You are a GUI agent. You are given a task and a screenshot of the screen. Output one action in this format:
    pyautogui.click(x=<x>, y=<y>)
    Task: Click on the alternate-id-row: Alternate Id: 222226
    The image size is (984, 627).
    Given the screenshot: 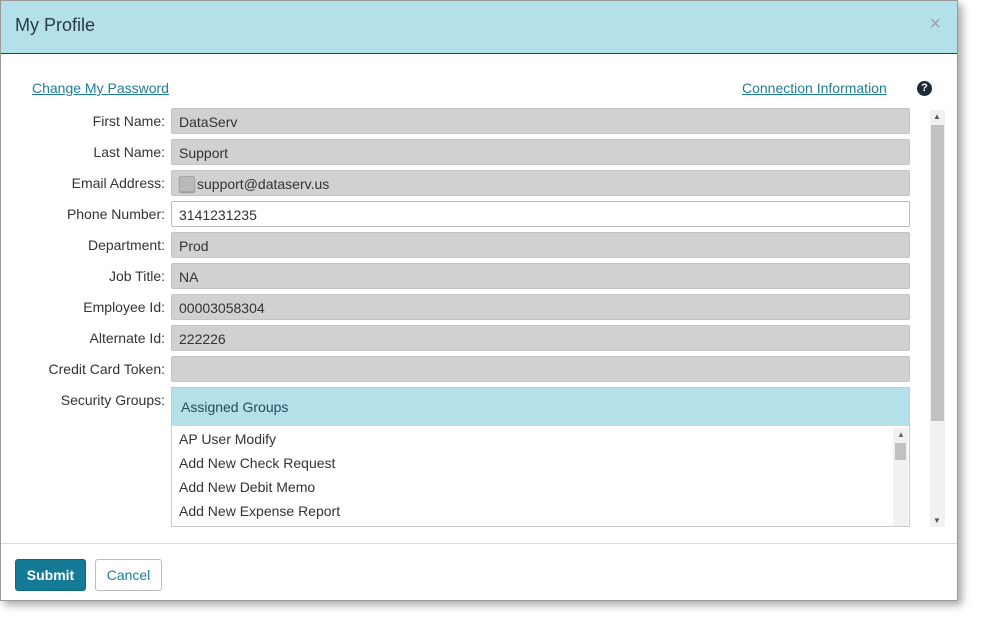 What is the action you would take?
    pyautogui.click(x=461, y=338)
    